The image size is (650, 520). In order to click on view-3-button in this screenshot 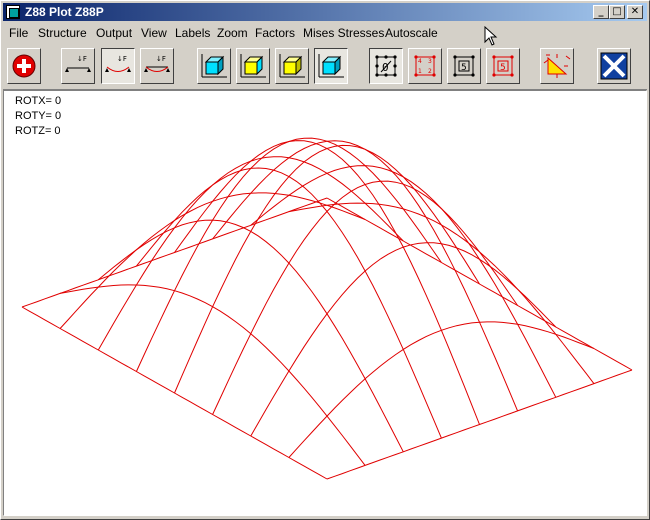, I will do `click(292, 66)`.